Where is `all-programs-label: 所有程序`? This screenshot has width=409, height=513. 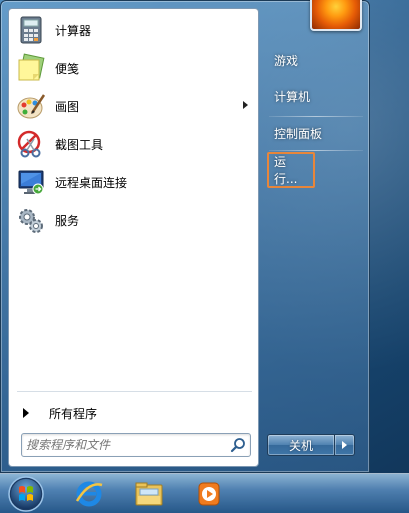
all-programs-label: 所有程序 is located at coordinates (73, 413).